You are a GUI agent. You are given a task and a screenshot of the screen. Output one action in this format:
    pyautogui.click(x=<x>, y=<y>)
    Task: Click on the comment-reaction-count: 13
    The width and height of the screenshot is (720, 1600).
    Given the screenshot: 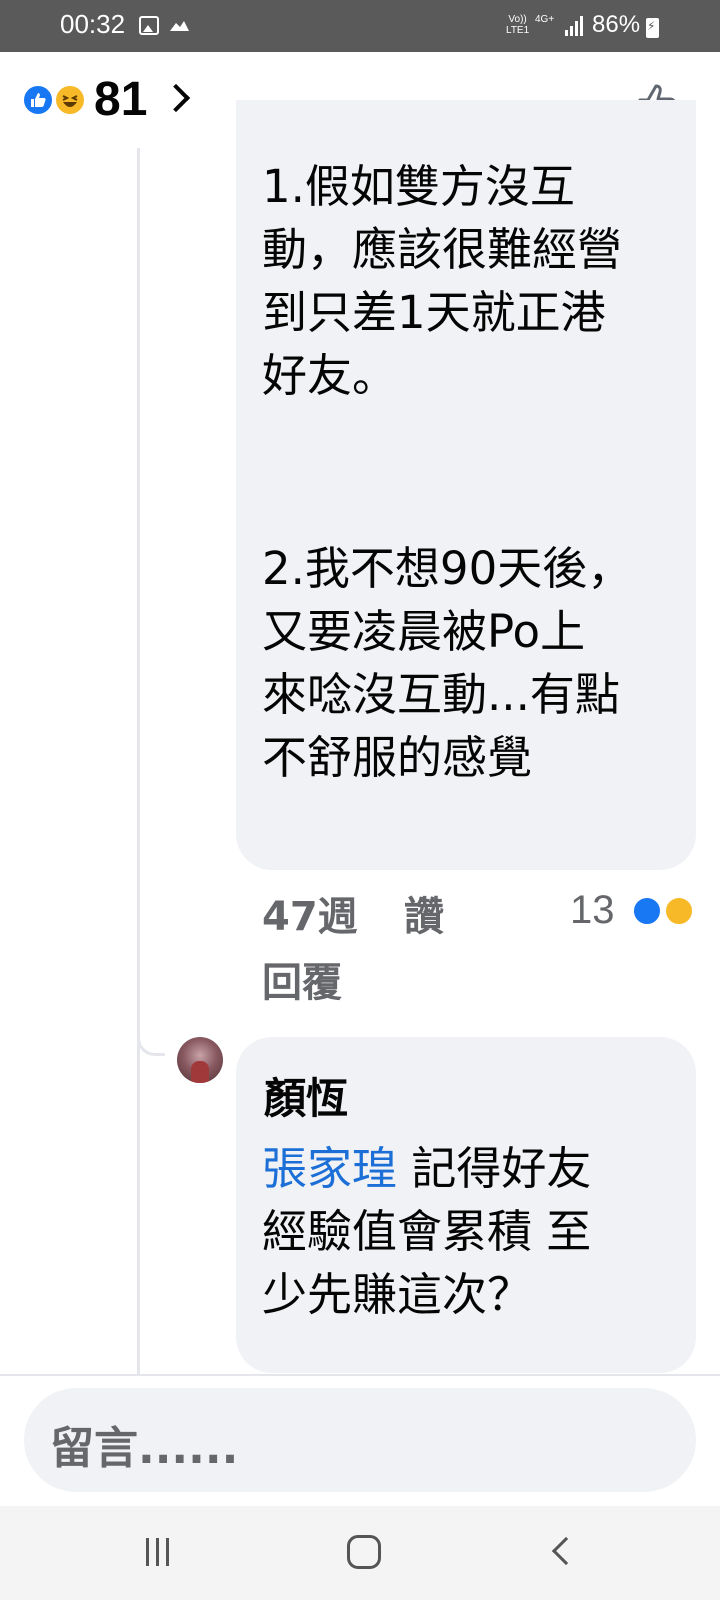 What is the action you would take?
    pyautogui.click(x=592, y=910)
    